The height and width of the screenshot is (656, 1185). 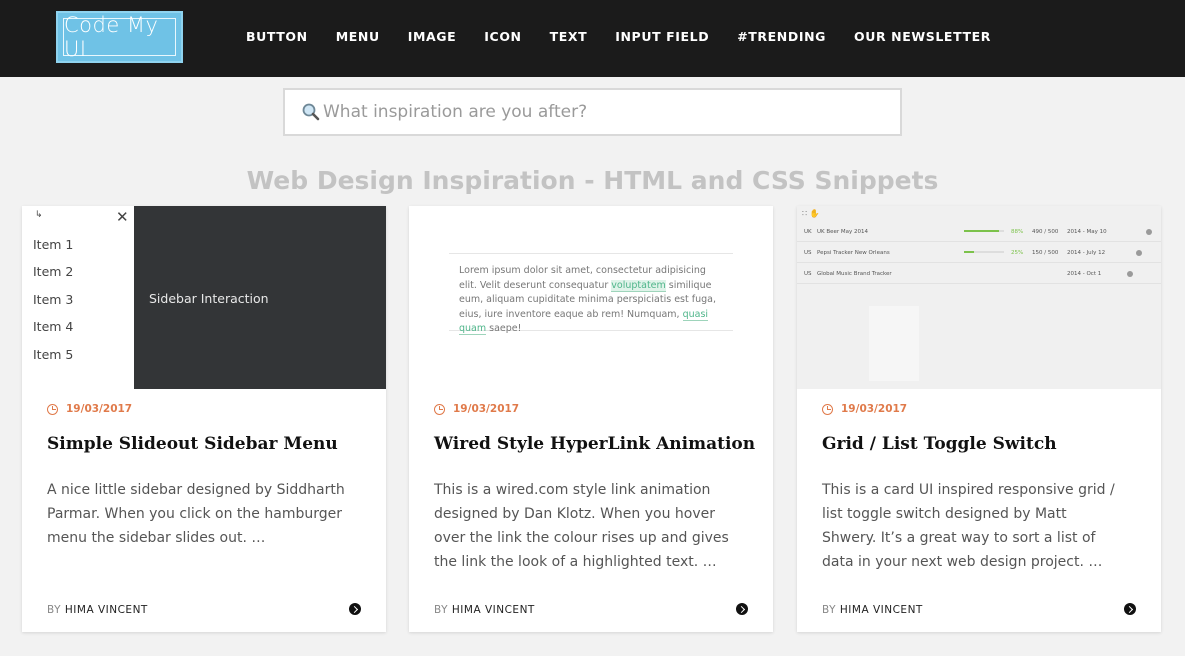 What do you see at coordinates (939, 444) in the screenshot?
I see `card-title: Grid / List Toggle Switch` at bounding box center [939, 444].